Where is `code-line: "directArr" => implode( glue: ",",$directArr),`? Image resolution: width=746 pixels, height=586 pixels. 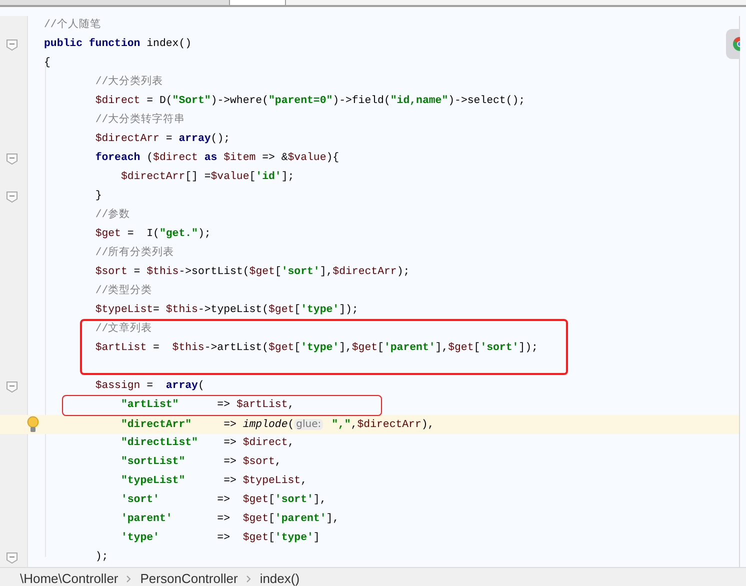 code-line: "directArr" => implode( glue: ",",$directArr), is located at coordinates (277, 425).